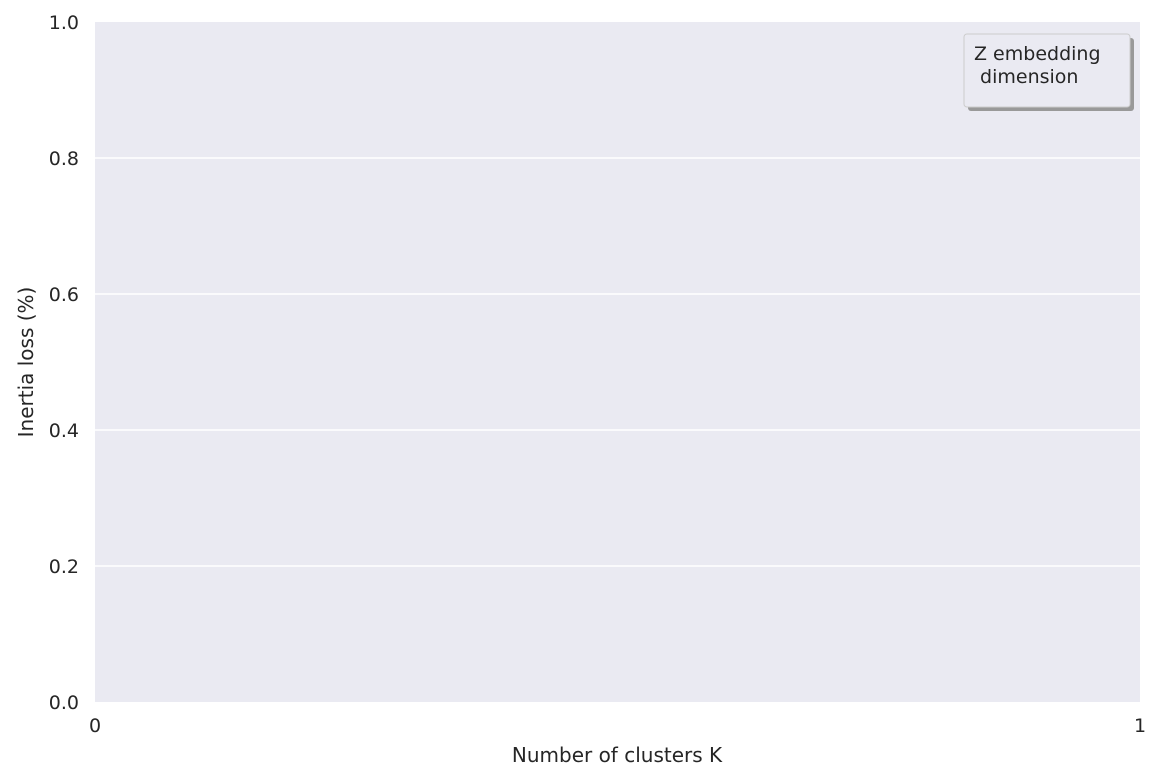 The height and width of the screenshot is (783, 1162). What do you see at coordinates (26, 362) in the screenshot?
I see `y-axis-label: Inertia loss (%)` at bounding box center [26, 362].